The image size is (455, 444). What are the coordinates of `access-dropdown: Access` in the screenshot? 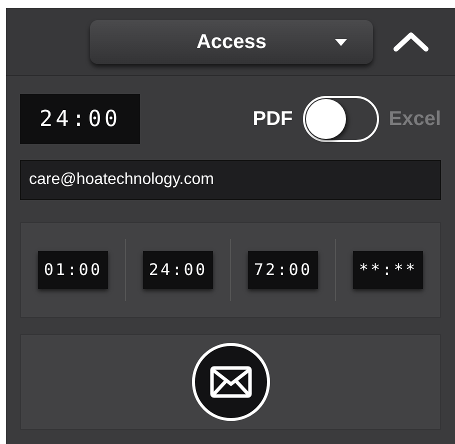 It's located at (231, 42).